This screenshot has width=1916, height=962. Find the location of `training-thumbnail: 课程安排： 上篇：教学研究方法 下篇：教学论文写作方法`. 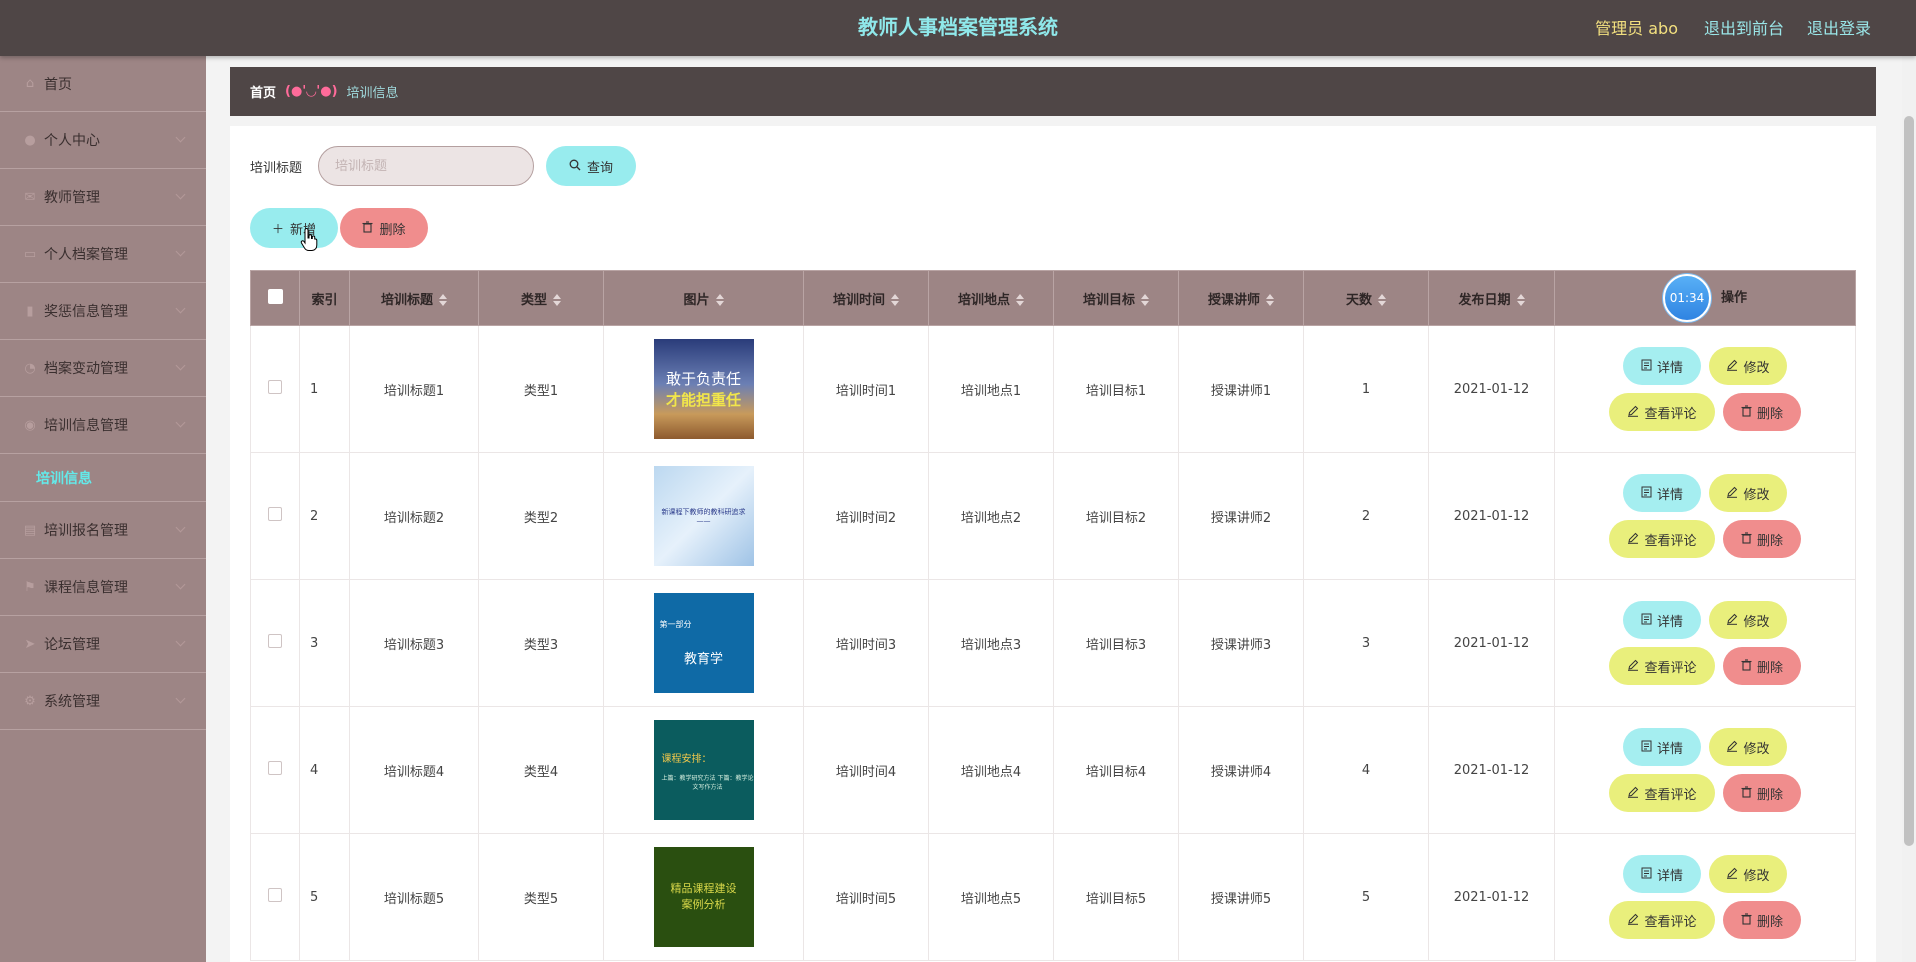

training-thumbnail: 课程安排： 上篇：教学研究方法 下篇：教学论文写作方法 is located at coordinates (703, 770).